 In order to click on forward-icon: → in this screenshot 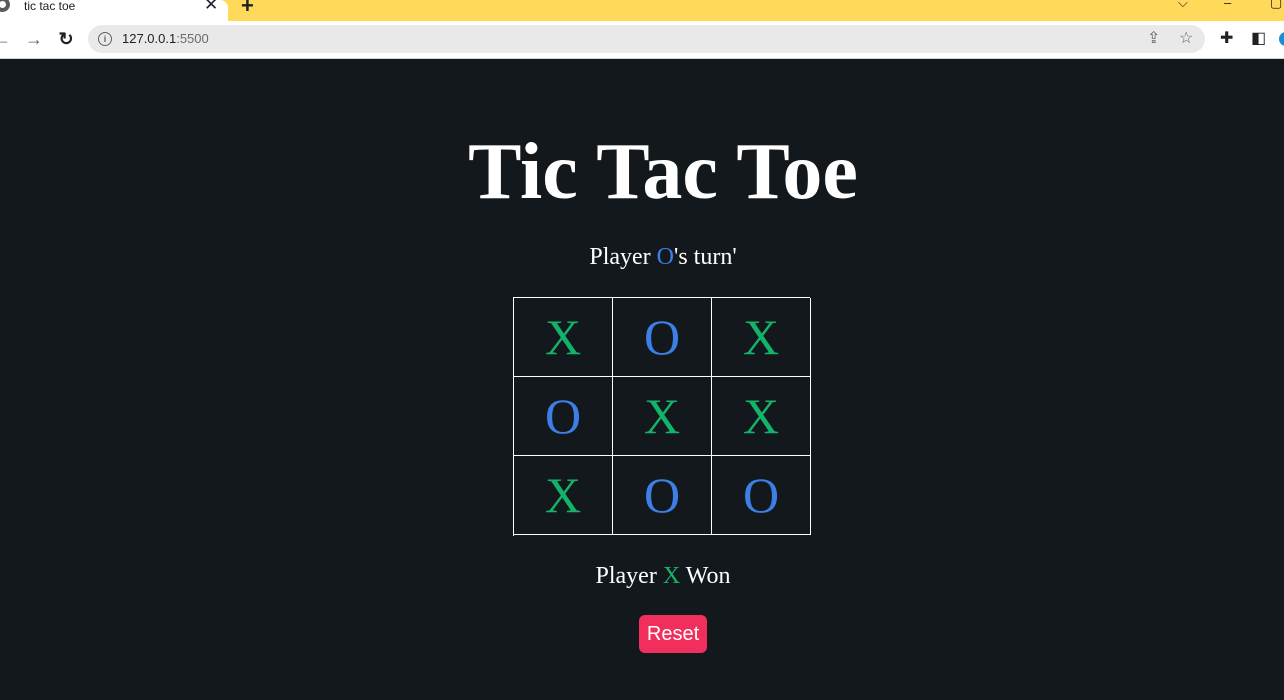, I will do `click(34, 39)`.